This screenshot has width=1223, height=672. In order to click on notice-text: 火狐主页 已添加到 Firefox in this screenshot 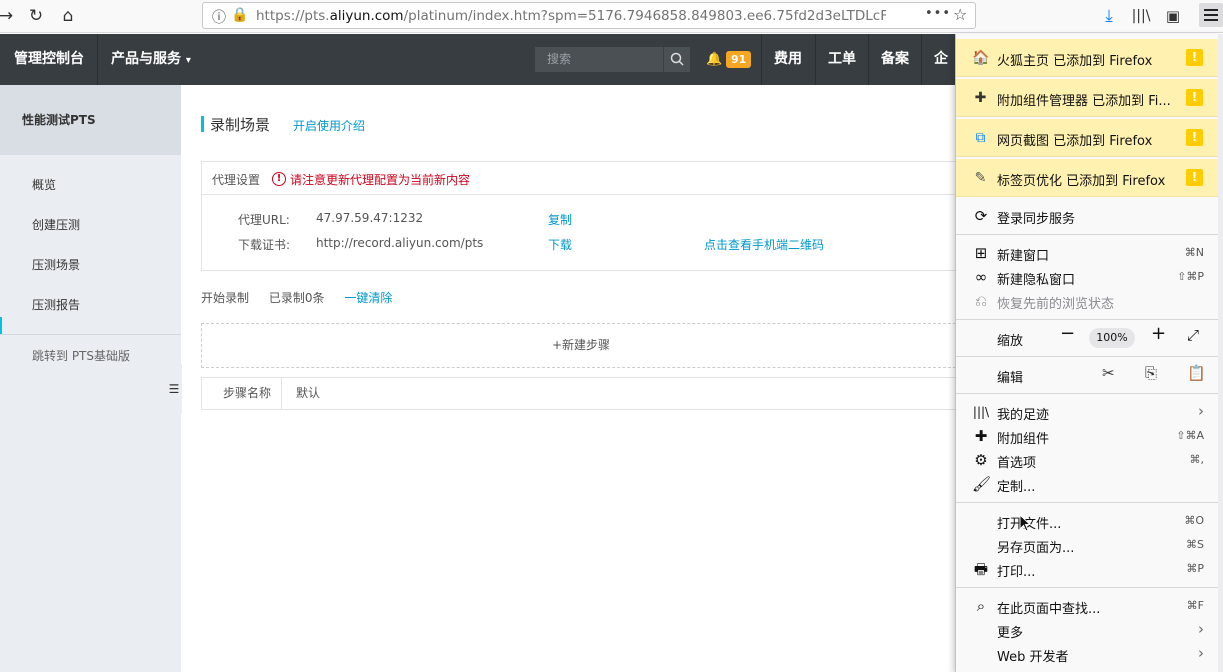, I will do `click(1075, 61)`.